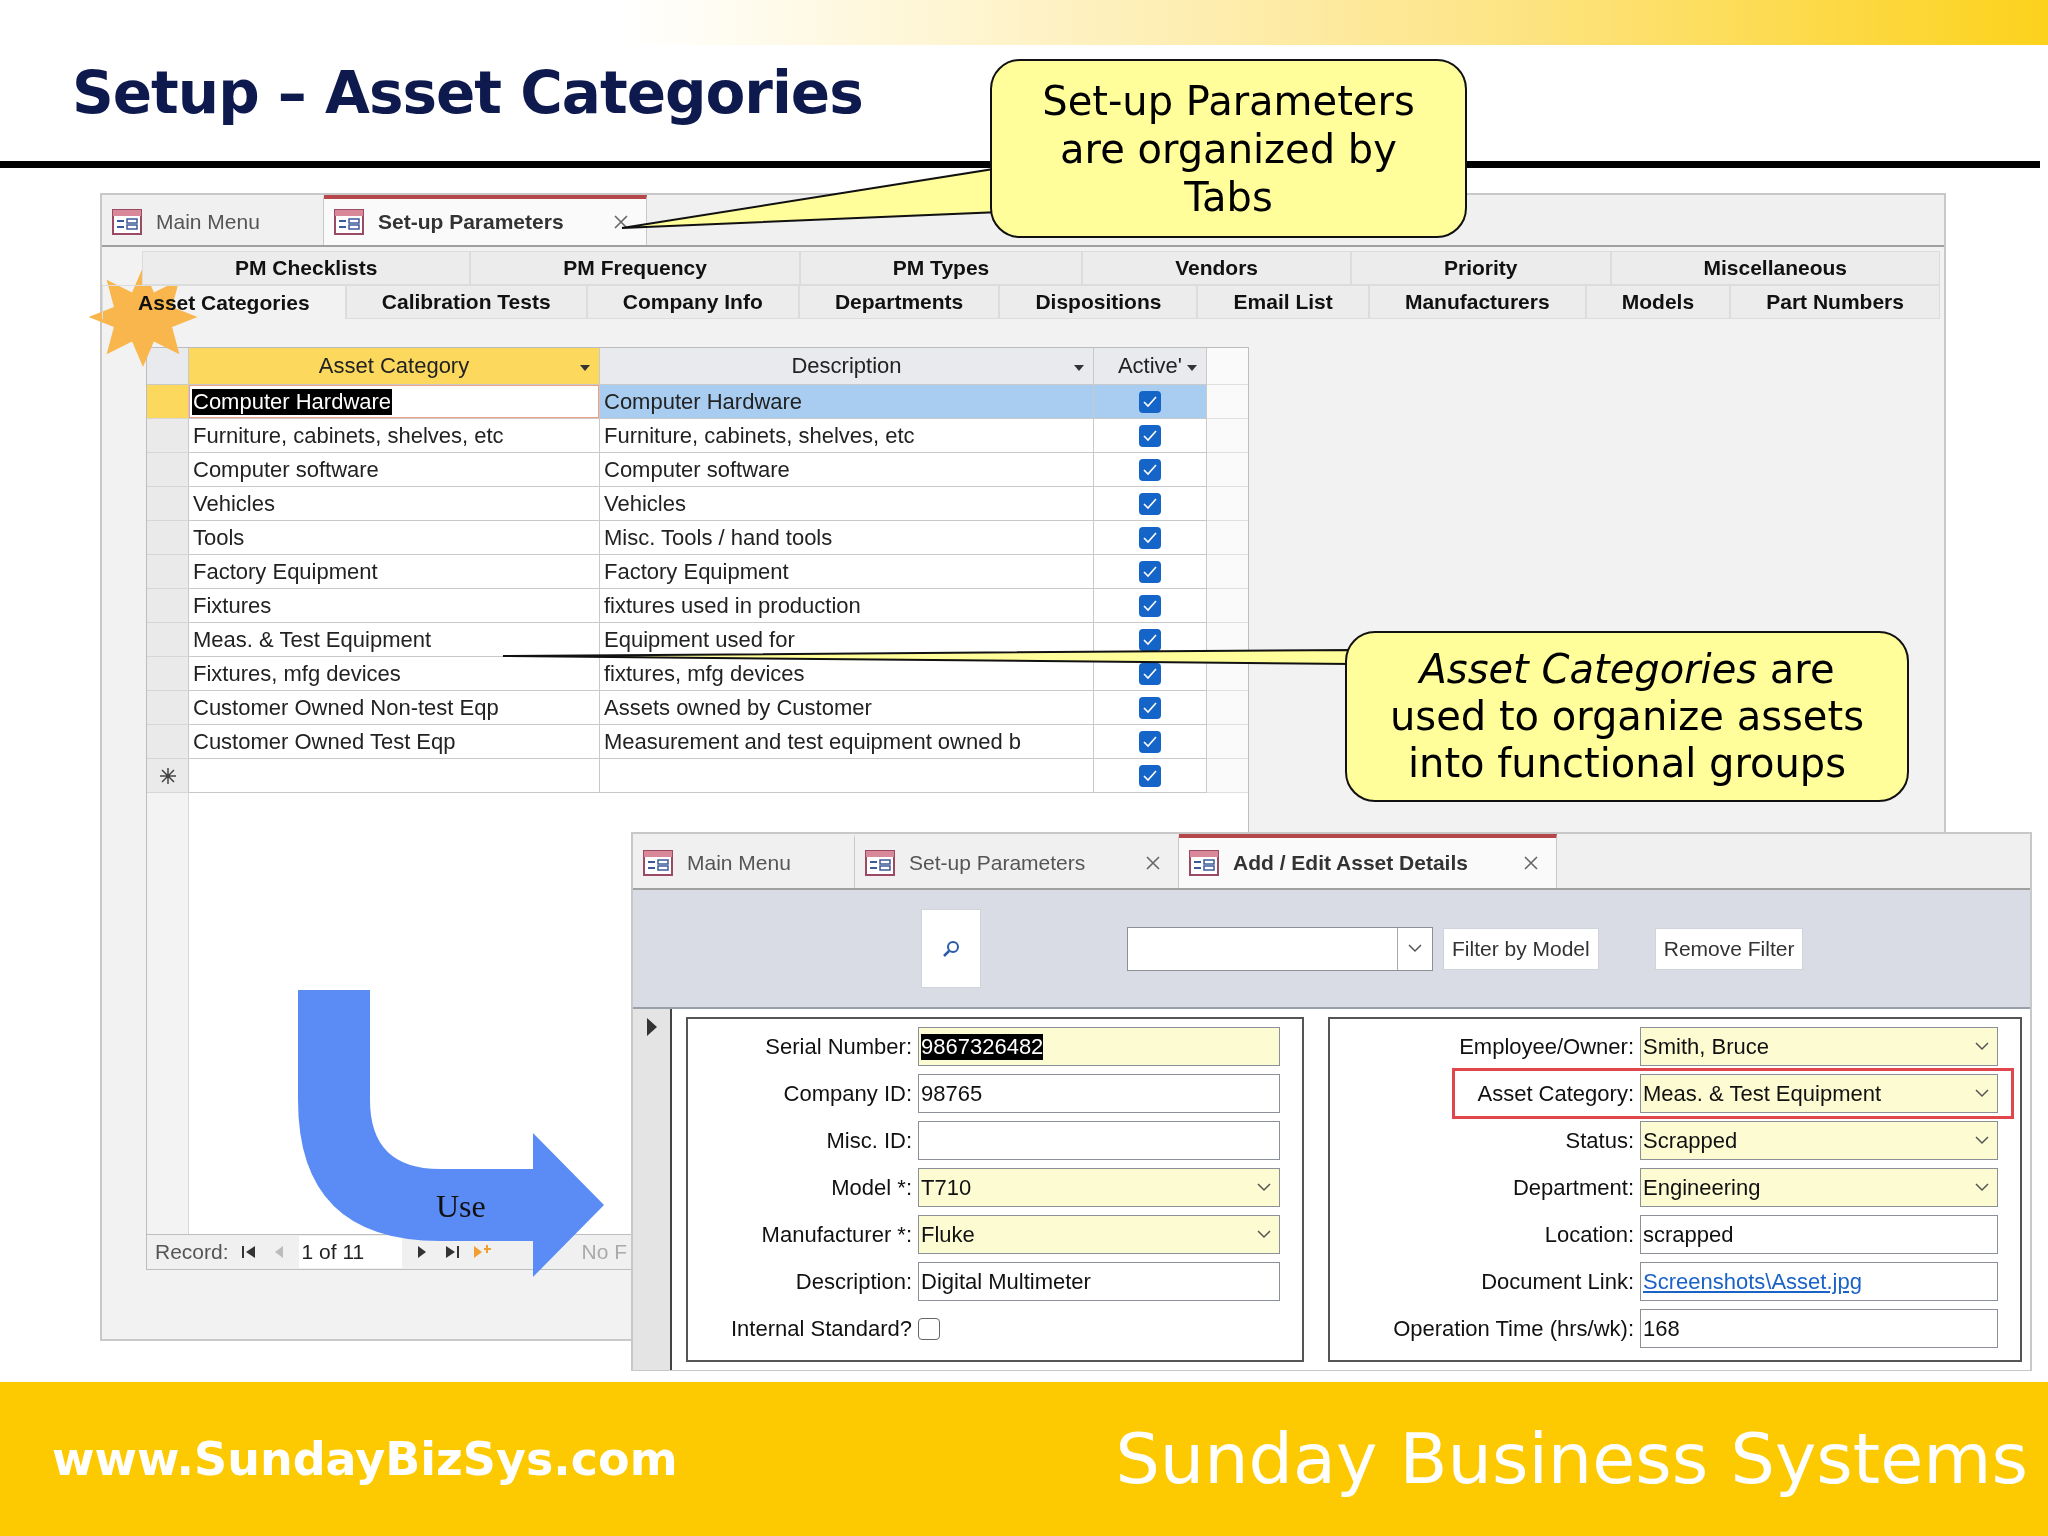 The image size is (2048, 1536). I want to click on setting-tab: Dispositions, so click(1098, 302).